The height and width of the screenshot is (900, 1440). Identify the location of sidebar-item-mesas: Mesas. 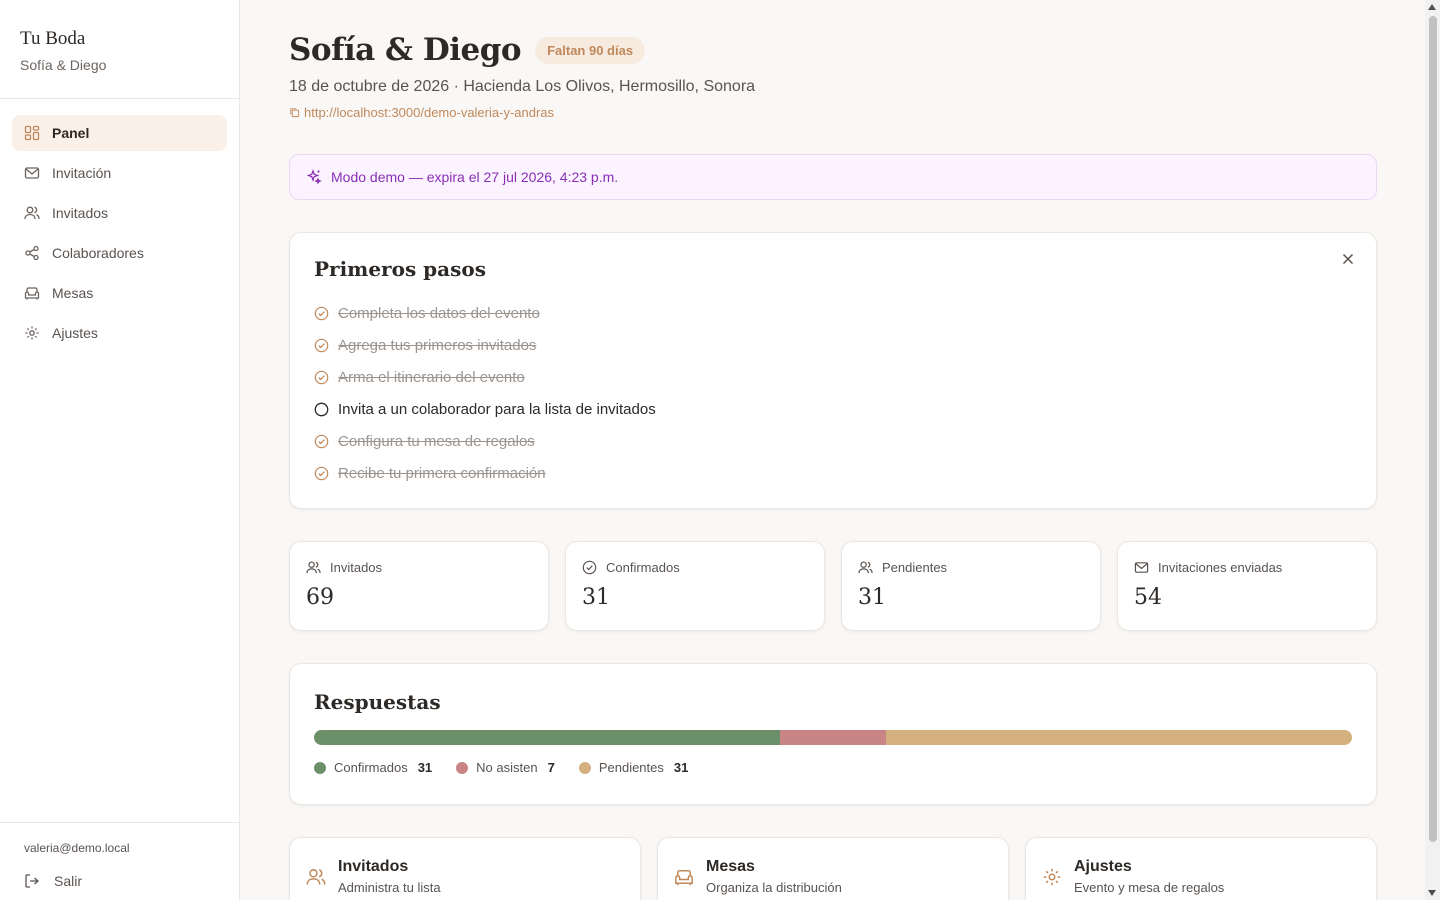
(119, 293).